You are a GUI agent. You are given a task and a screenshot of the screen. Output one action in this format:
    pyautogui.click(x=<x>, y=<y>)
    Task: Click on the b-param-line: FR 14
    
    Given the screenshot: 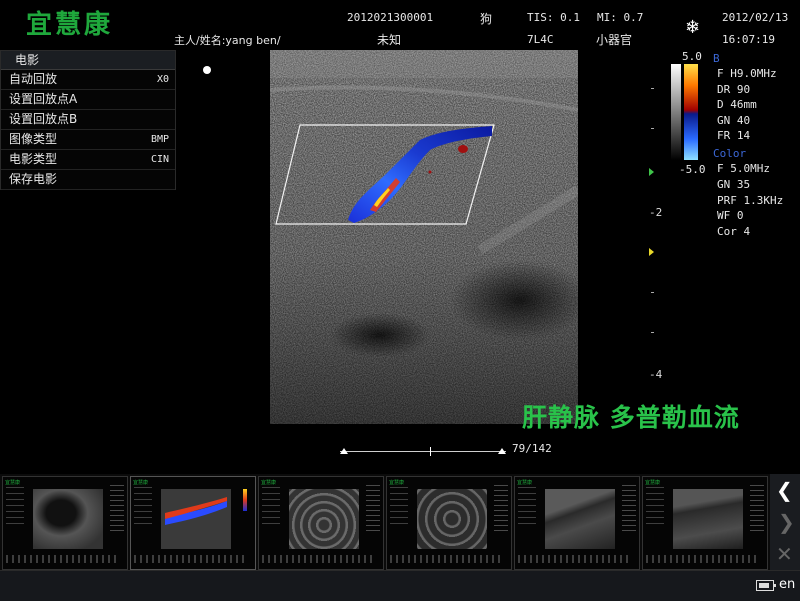 What is the action you would take?
    pyautogui.click(x=734, y=135)
    